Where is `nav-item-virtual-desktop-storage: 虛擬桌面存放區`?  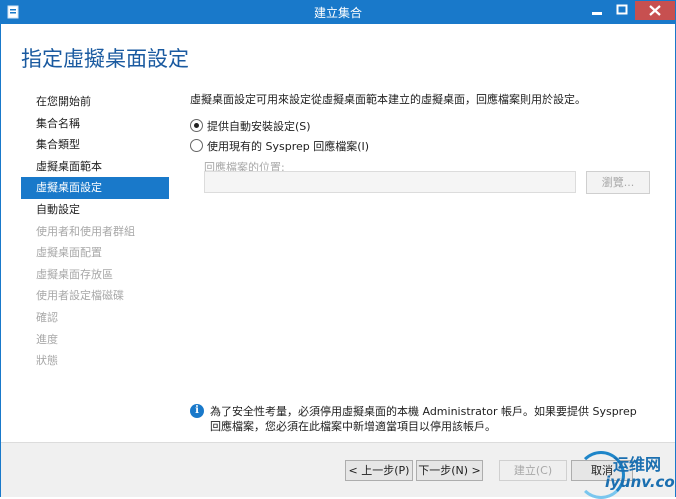
nav-item-virtual-desktop-storage: 虛擬桌面存放區 is located at coordinates (74, 274).